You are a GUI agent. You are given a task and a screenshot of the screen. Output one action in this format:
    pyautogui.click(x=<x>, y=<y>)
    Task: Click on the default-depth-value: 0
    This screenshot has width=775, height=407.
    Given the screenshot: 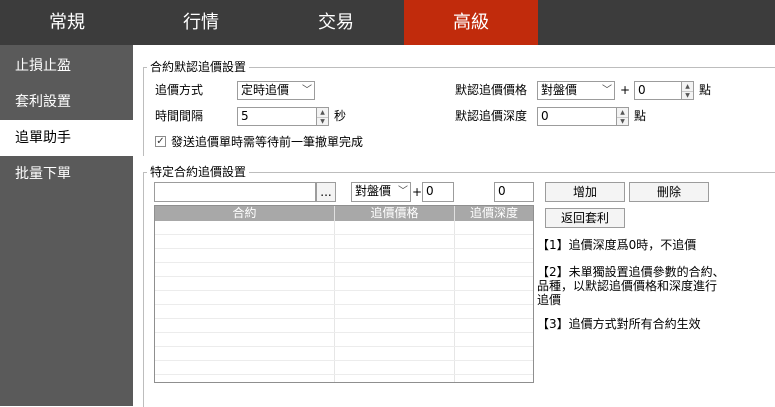 What is the action you would take?
    pyautogui.click(x=545, y=116)
    